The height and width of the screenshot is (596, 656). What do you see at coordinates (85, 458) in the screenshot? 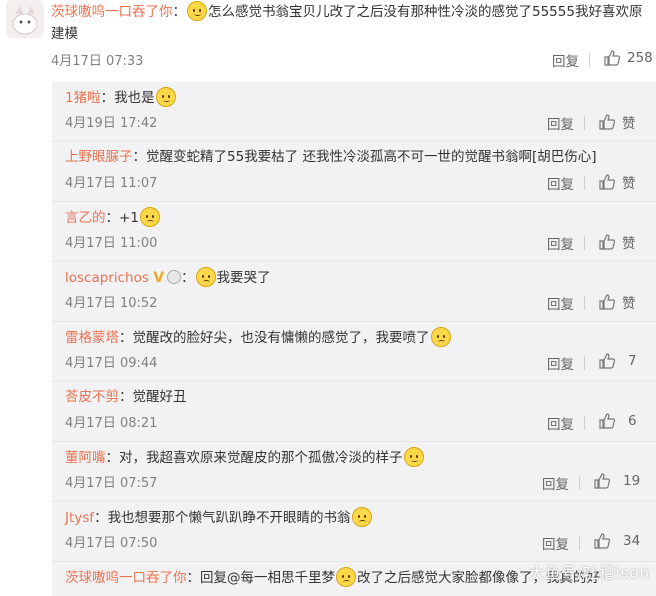
I see `username-link: 董阿嘴` at bounding box center [85, 458].